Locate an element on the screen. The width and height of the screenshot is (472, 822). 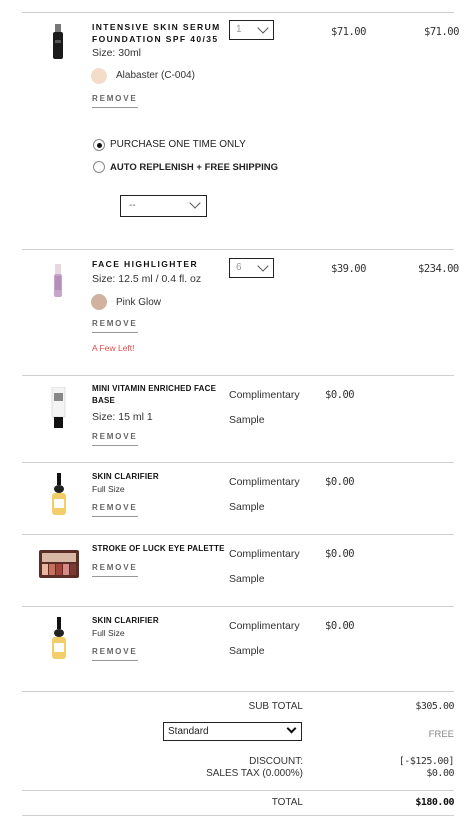
shade-name: Pink Glow is located at coordinates (139, 302).